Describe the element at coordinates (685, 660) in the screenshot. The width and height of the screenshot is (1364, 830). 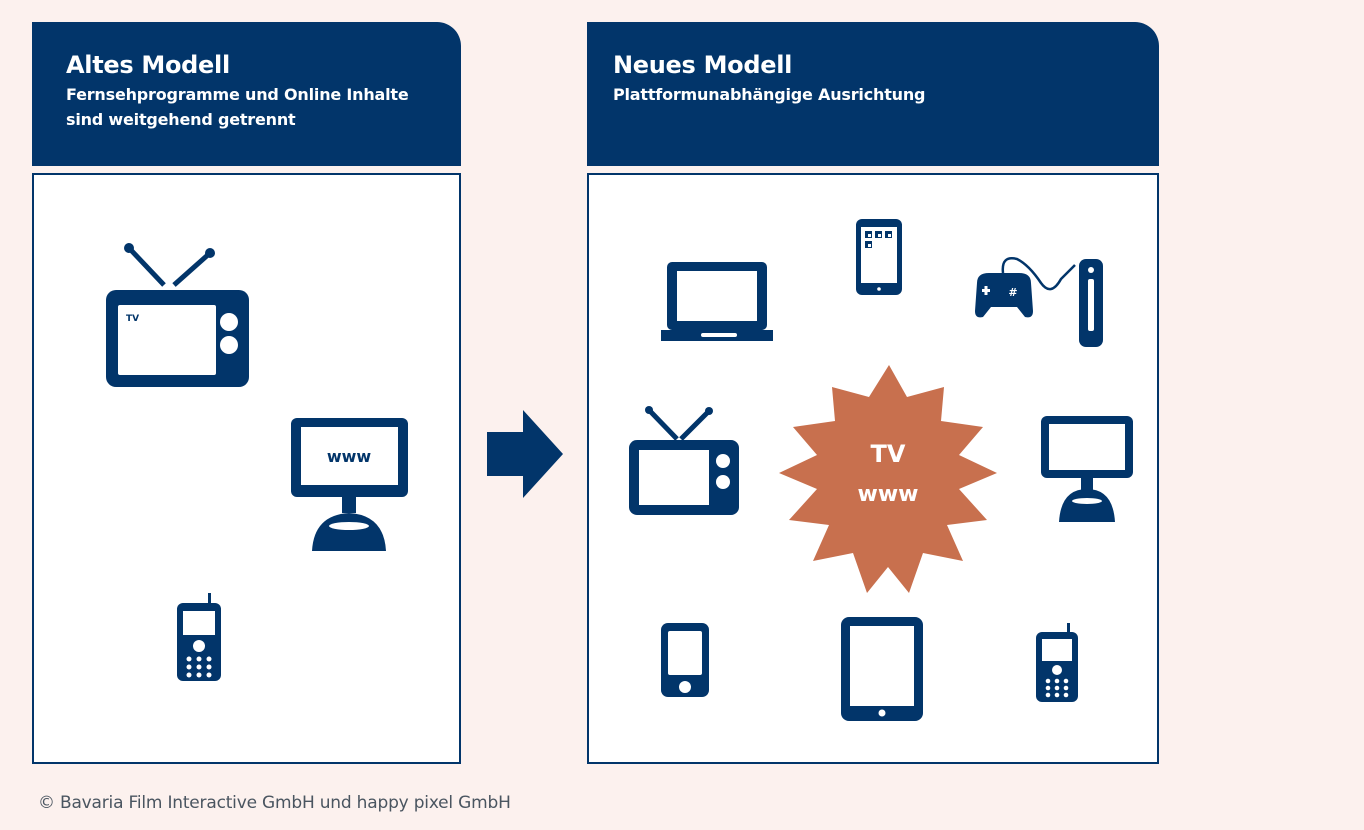
I see `music-player-icon` at that location.